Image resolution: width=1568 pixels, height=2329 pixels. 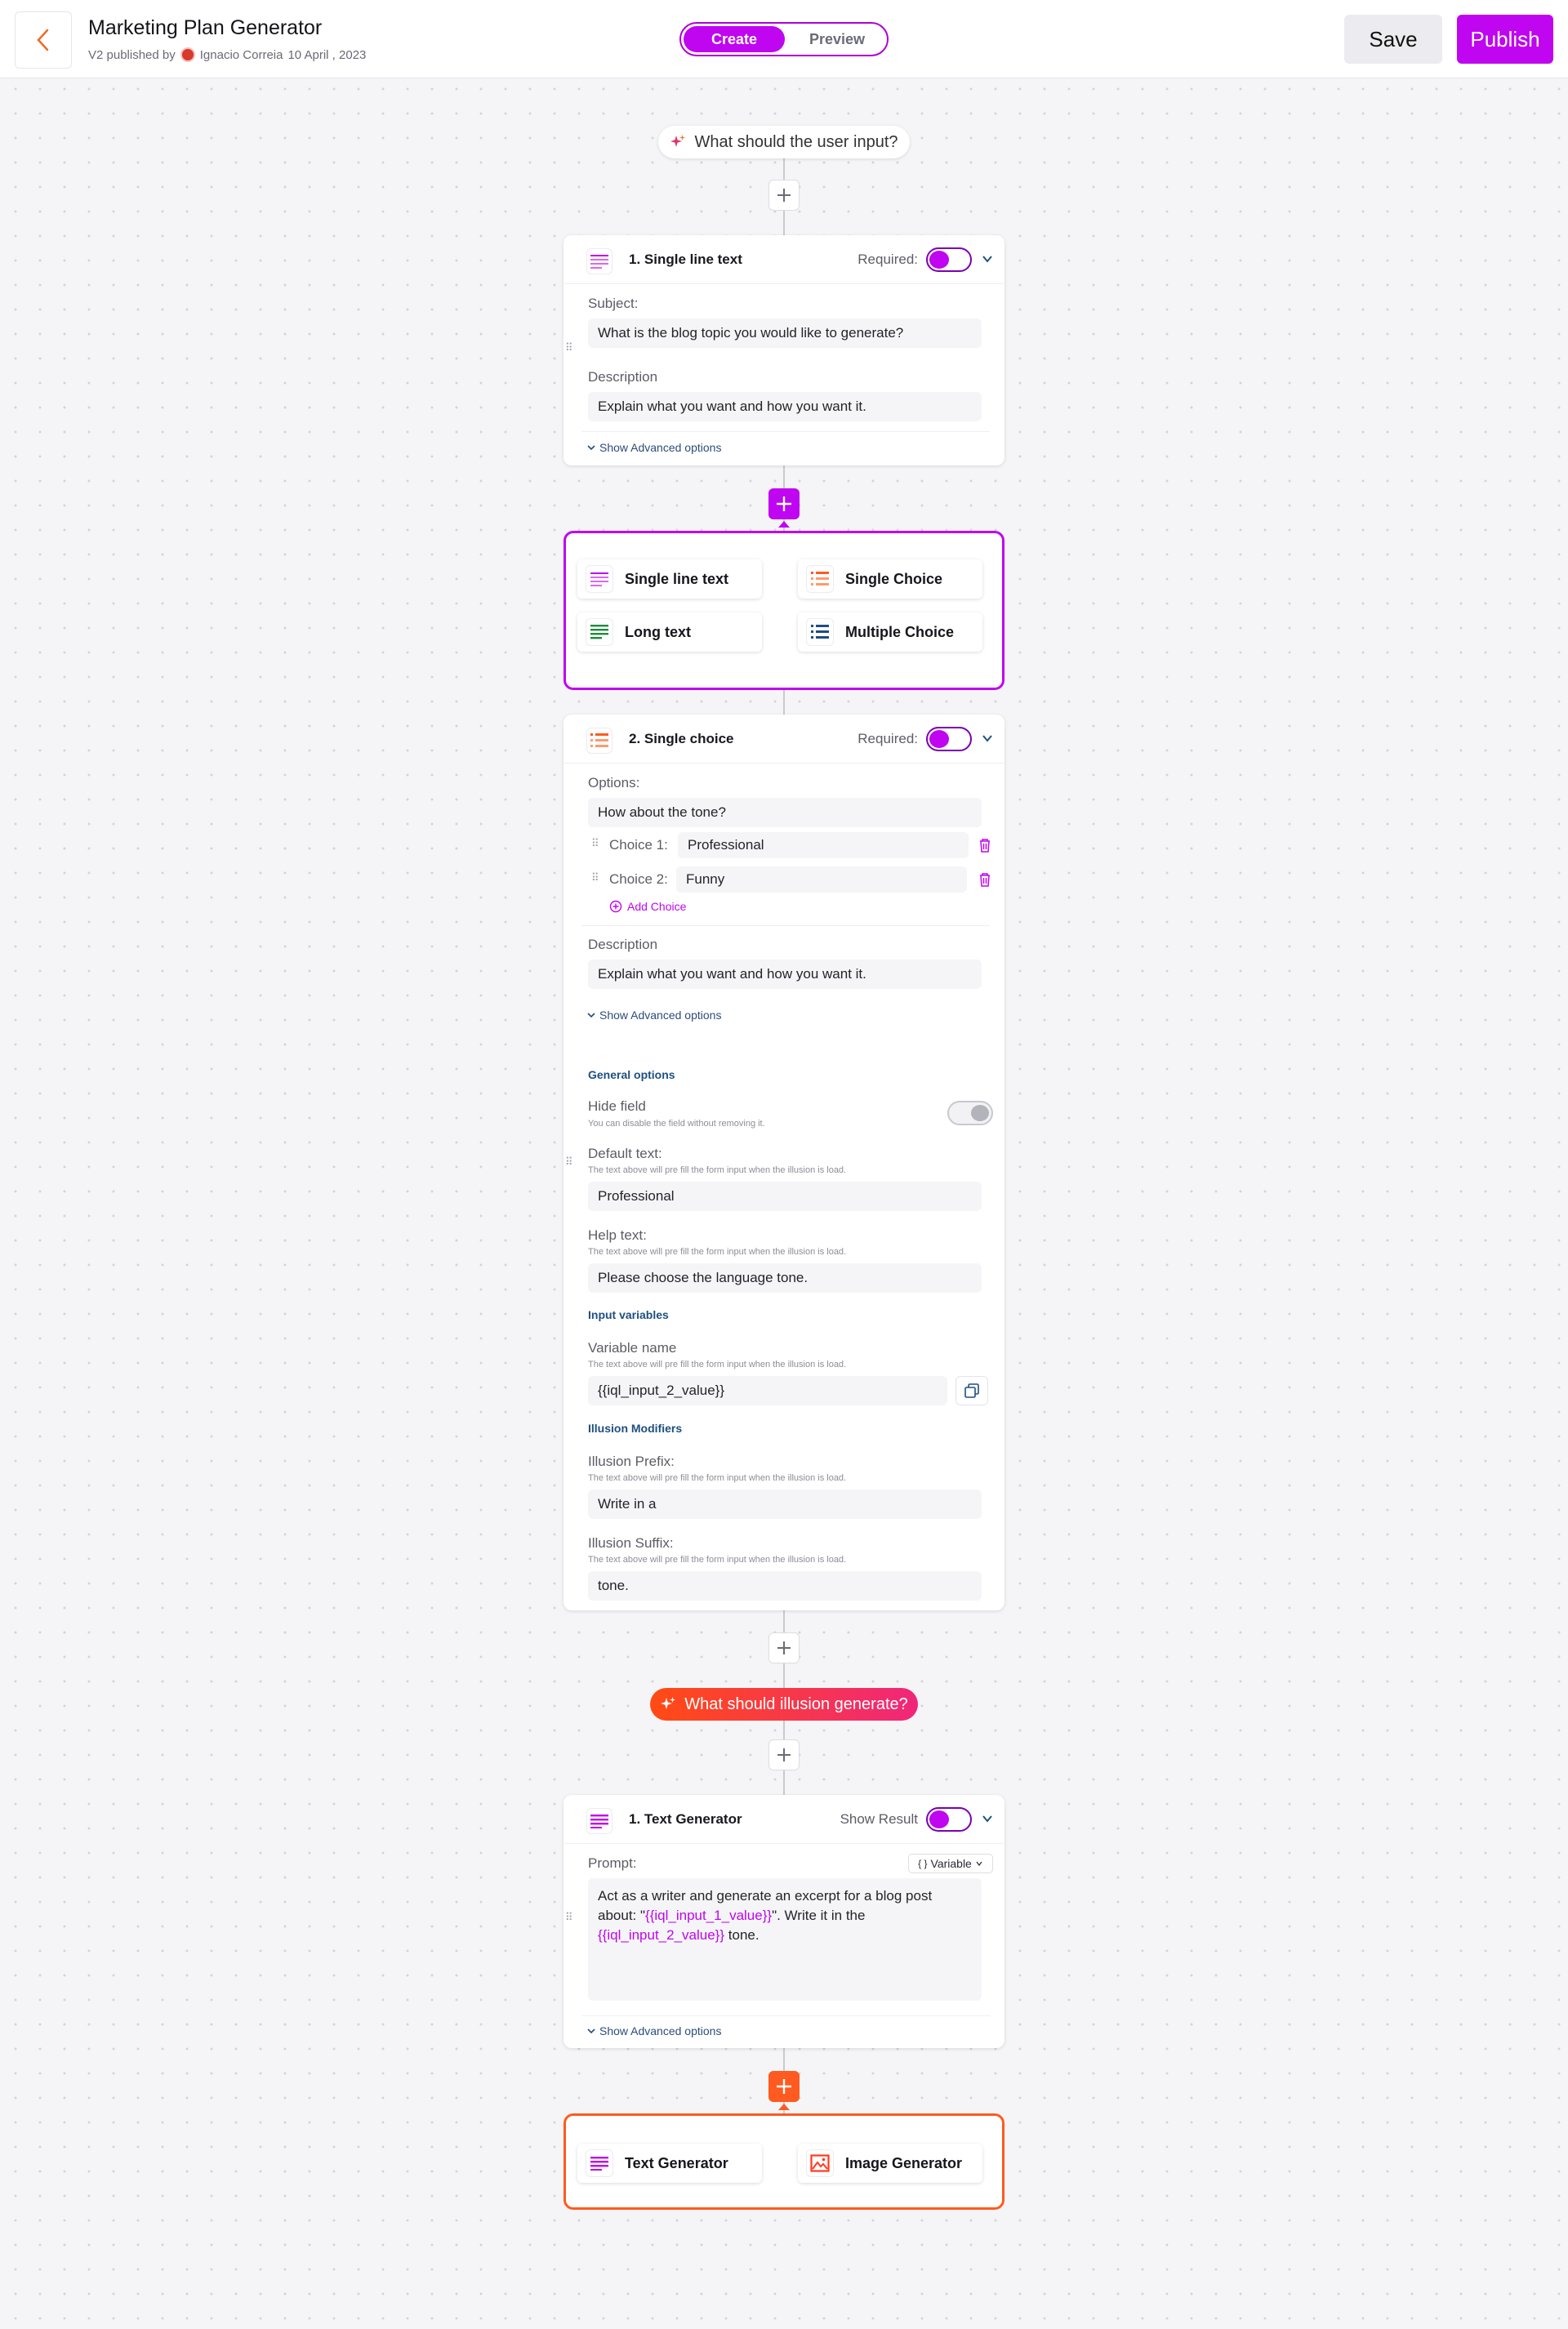 I want to click on card-header: 1. Text Generator Show Result, so click(x=784, y=1819).